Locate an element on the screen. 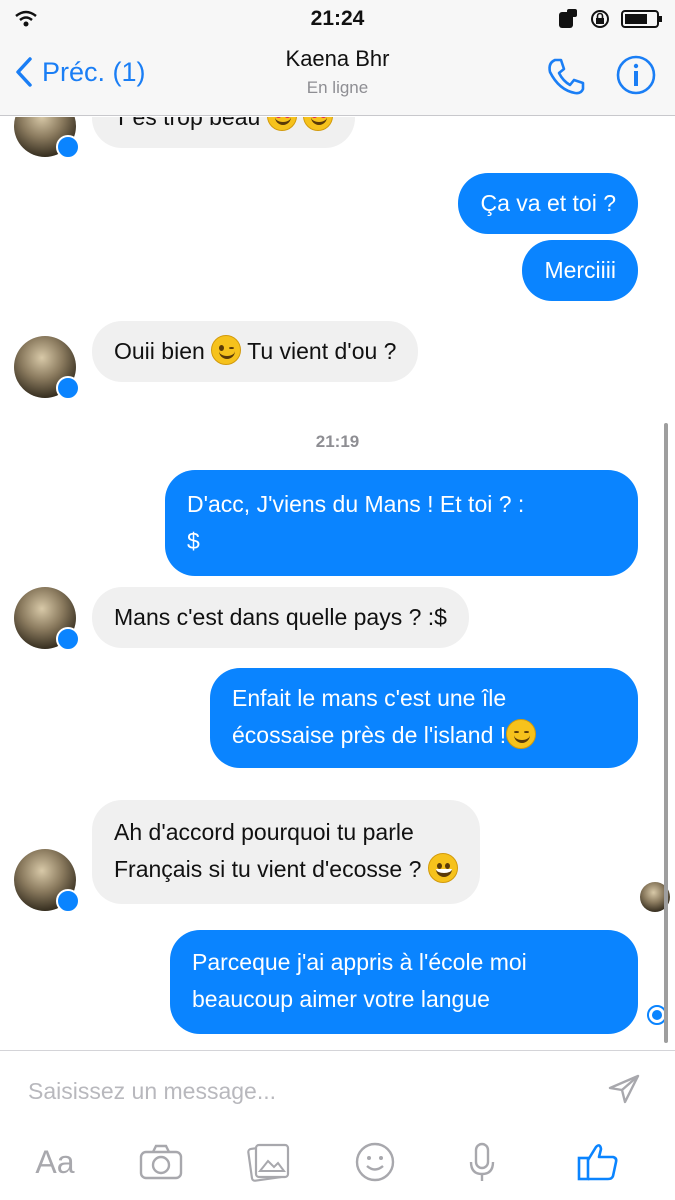 The image size is (675, 1200). status-icons is located at coordinates (610, 19).